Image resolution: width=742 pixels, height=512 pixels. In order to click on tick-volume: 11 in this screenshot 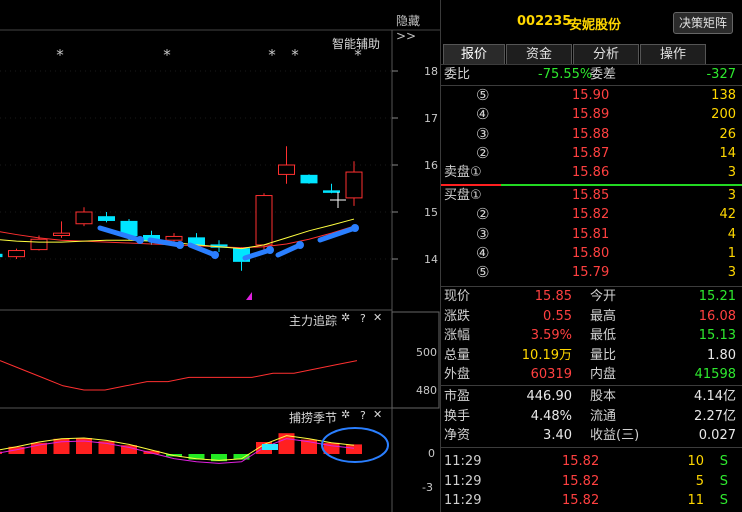, I will do `click(695, 500)`.